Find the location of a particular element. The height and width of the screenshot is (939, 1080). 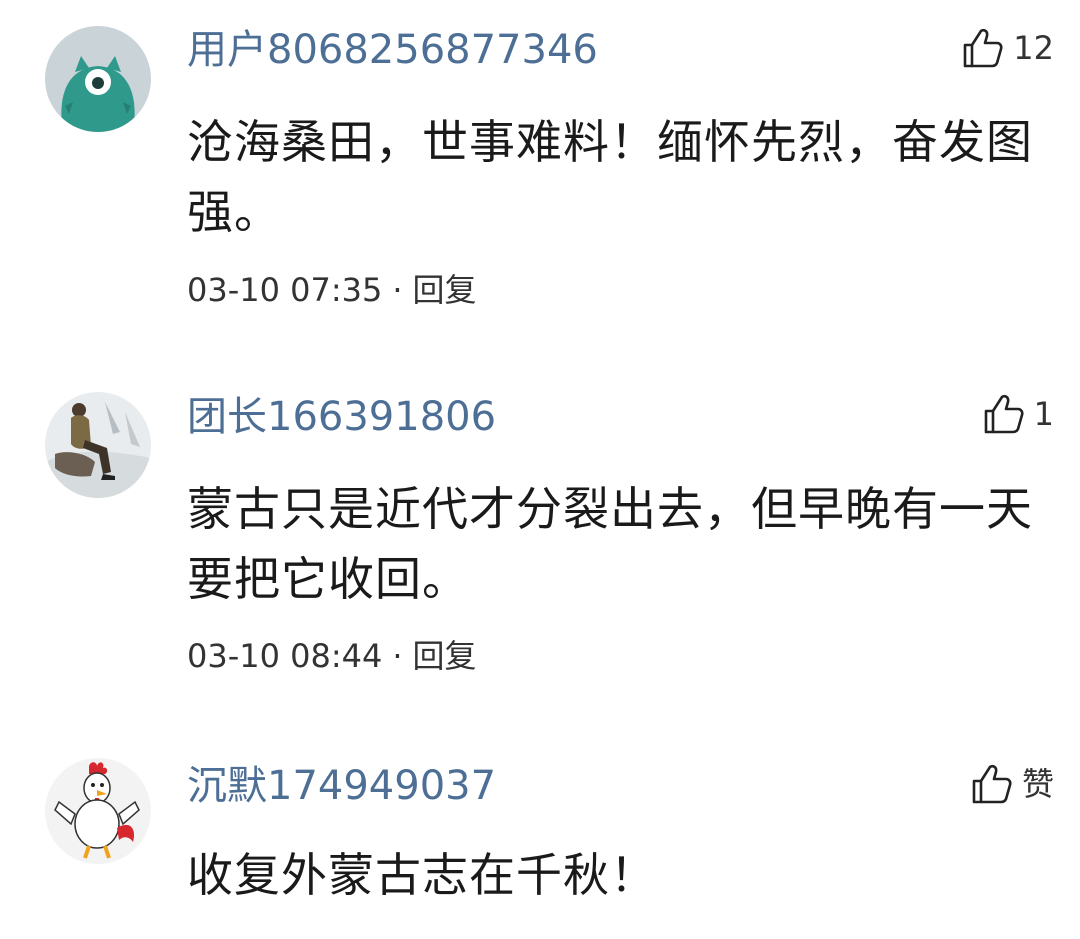

comment-text: 收复外蒙古志在千秋！ is located at coordinates (422, 875).